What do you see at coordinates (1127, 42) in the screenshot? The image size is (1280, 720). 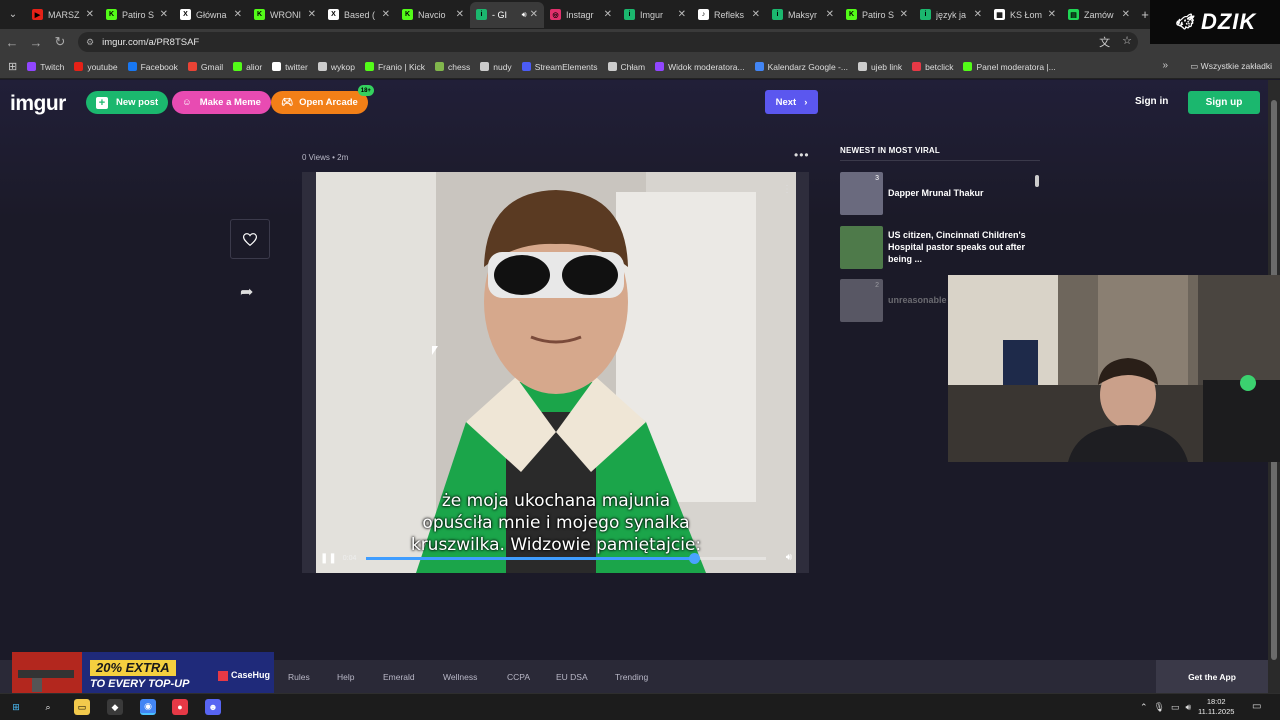 I see `bookmark-star-icon: ☆` at bounding box center [1127, 42].